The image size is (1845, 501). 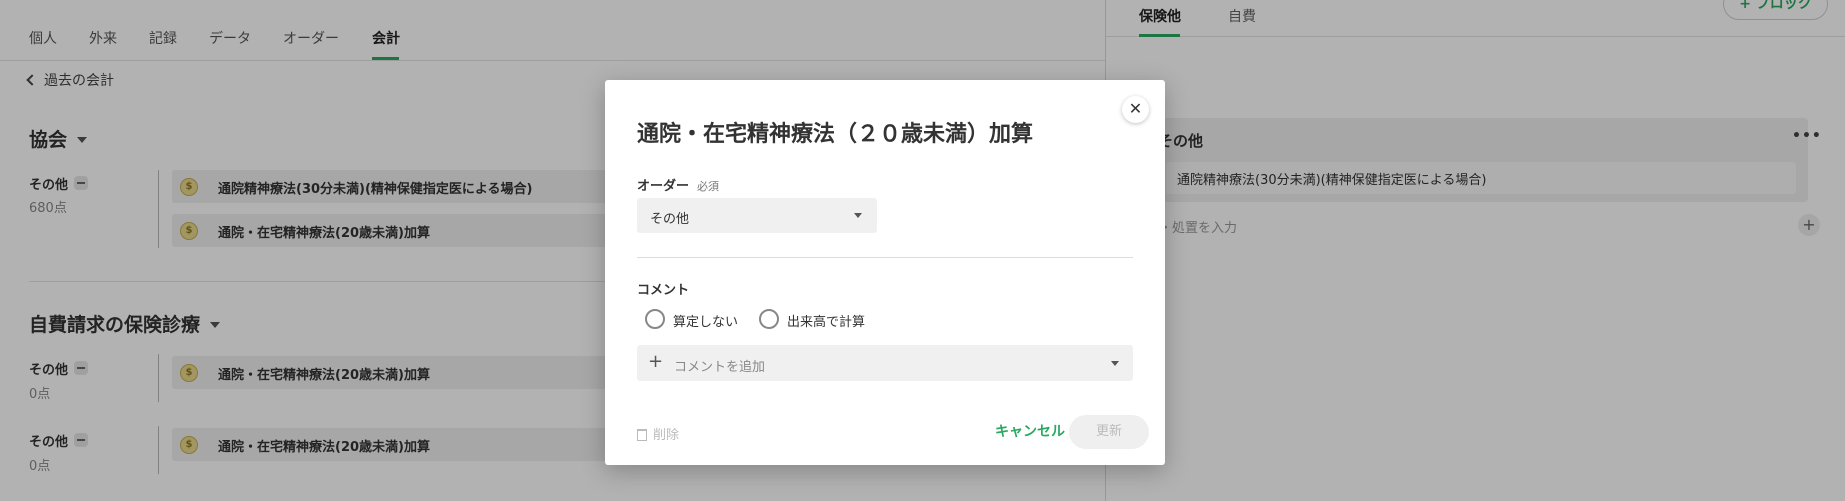 I want to click on delete-button: 削除, so click(x=658, y=433).